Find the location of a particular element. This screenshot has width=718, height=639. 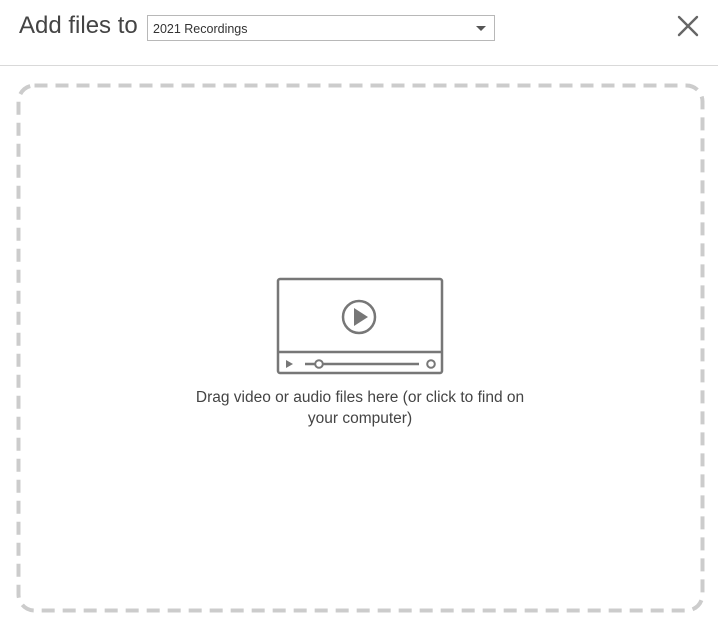

dialog-header: Add files to 2021 Recordings is located at coordinates (359, 33).